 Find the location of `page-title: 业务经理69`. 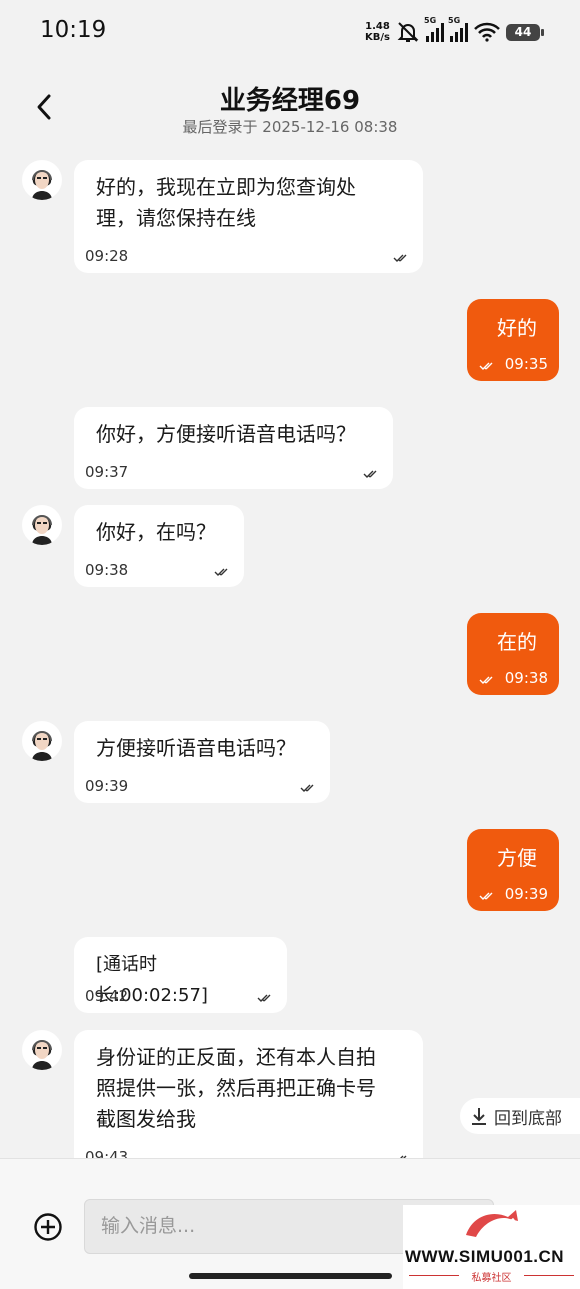

page-title: 业务经理69 is located at coordinates (290, 101).